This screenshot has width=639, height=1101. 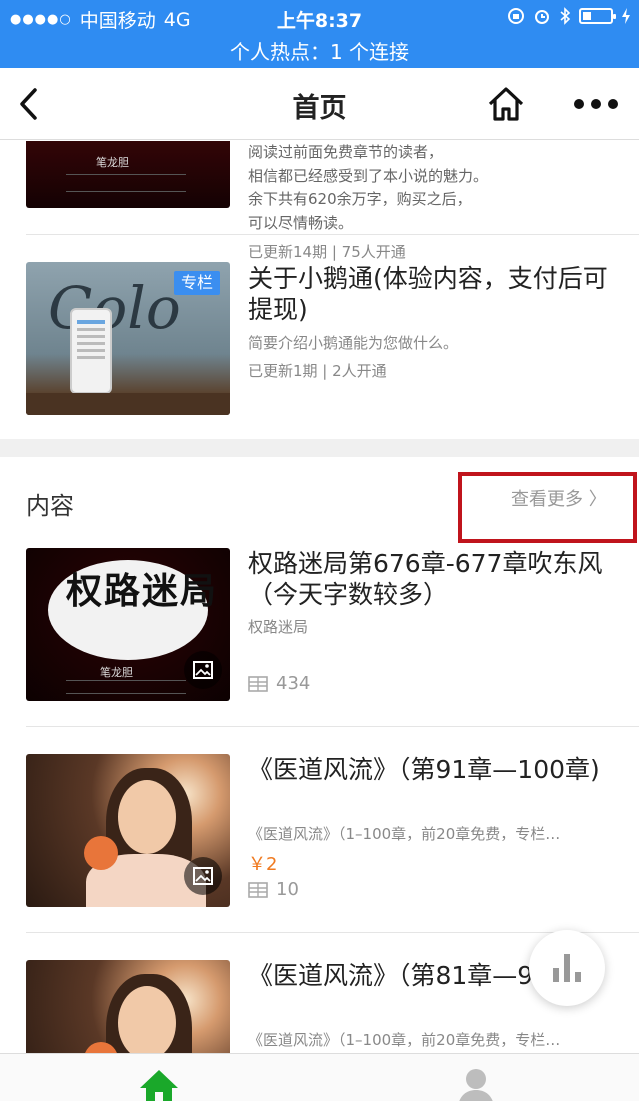 What do you see at coordinates (476, 1083) in the screenshot?
I see `tab-user-icon` at bounding box center [476, 1083].